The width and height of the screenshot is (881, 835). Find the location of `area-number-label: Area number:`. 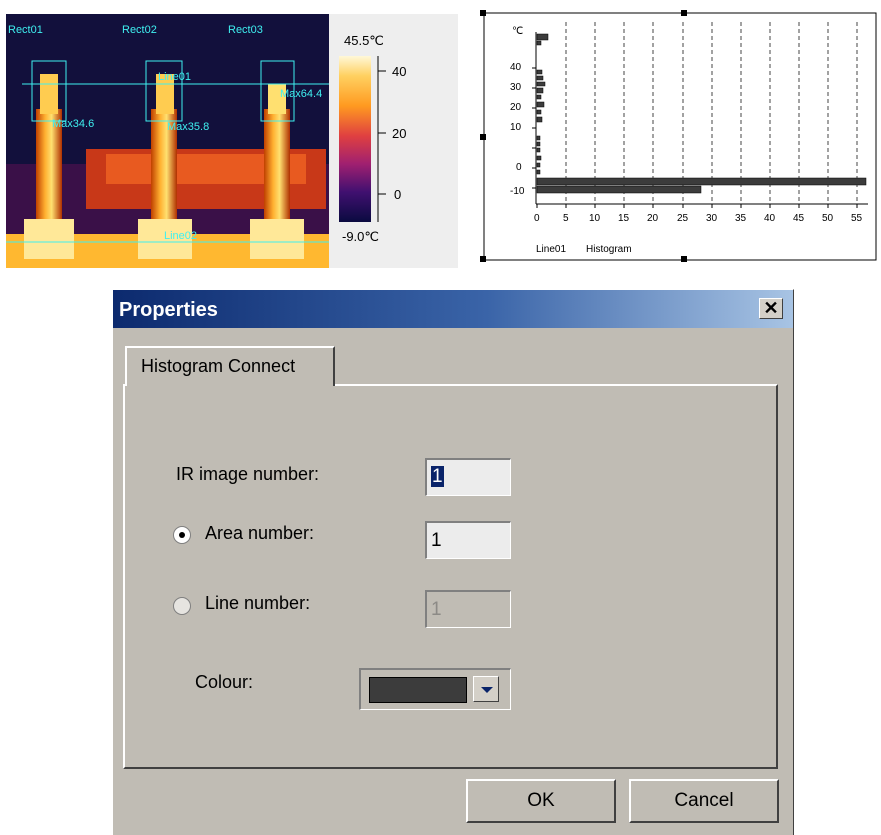

area-number-label: Area number: is located at coordinates (259, 533).